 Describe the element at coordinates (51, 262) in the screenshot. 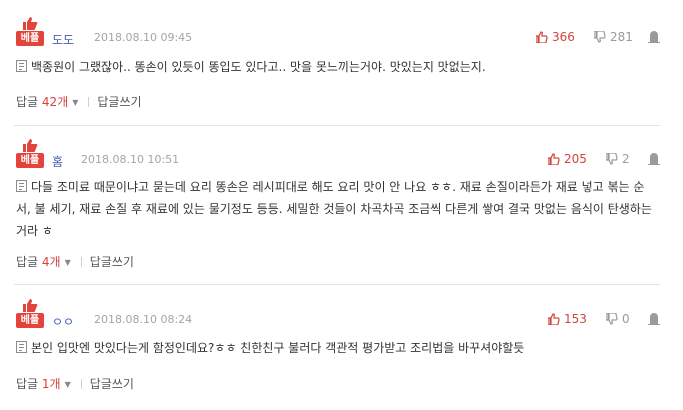

I see `reply-count: 4개` at that location.